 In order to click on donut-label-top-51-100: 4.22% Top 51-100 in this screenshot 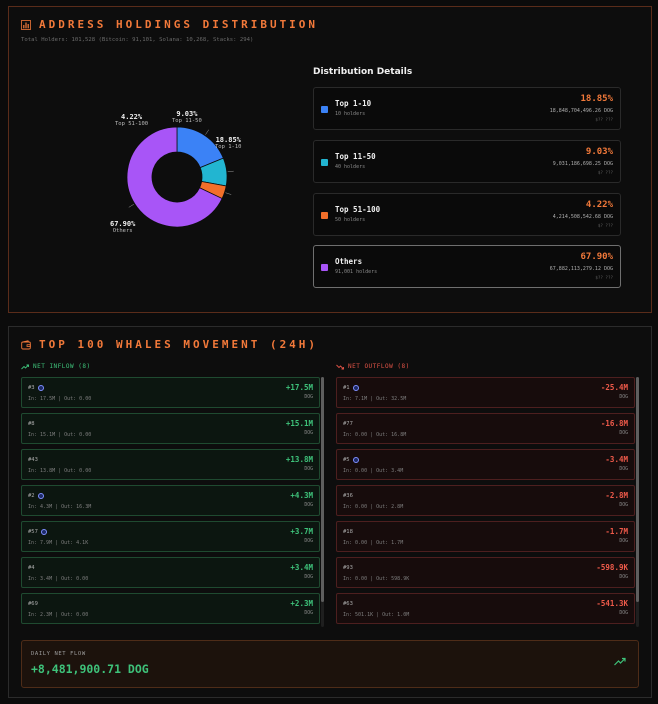, I will do `click(131, 120)`.